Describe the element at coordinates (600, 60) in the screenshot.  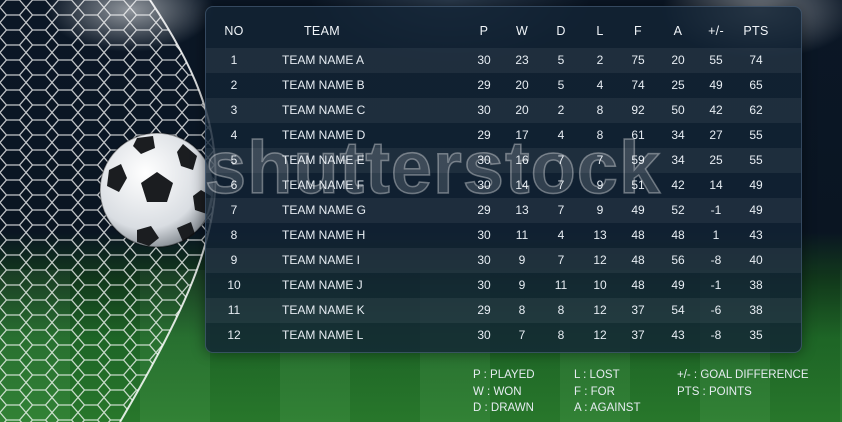
I see `cell-lost: 2` at that location.